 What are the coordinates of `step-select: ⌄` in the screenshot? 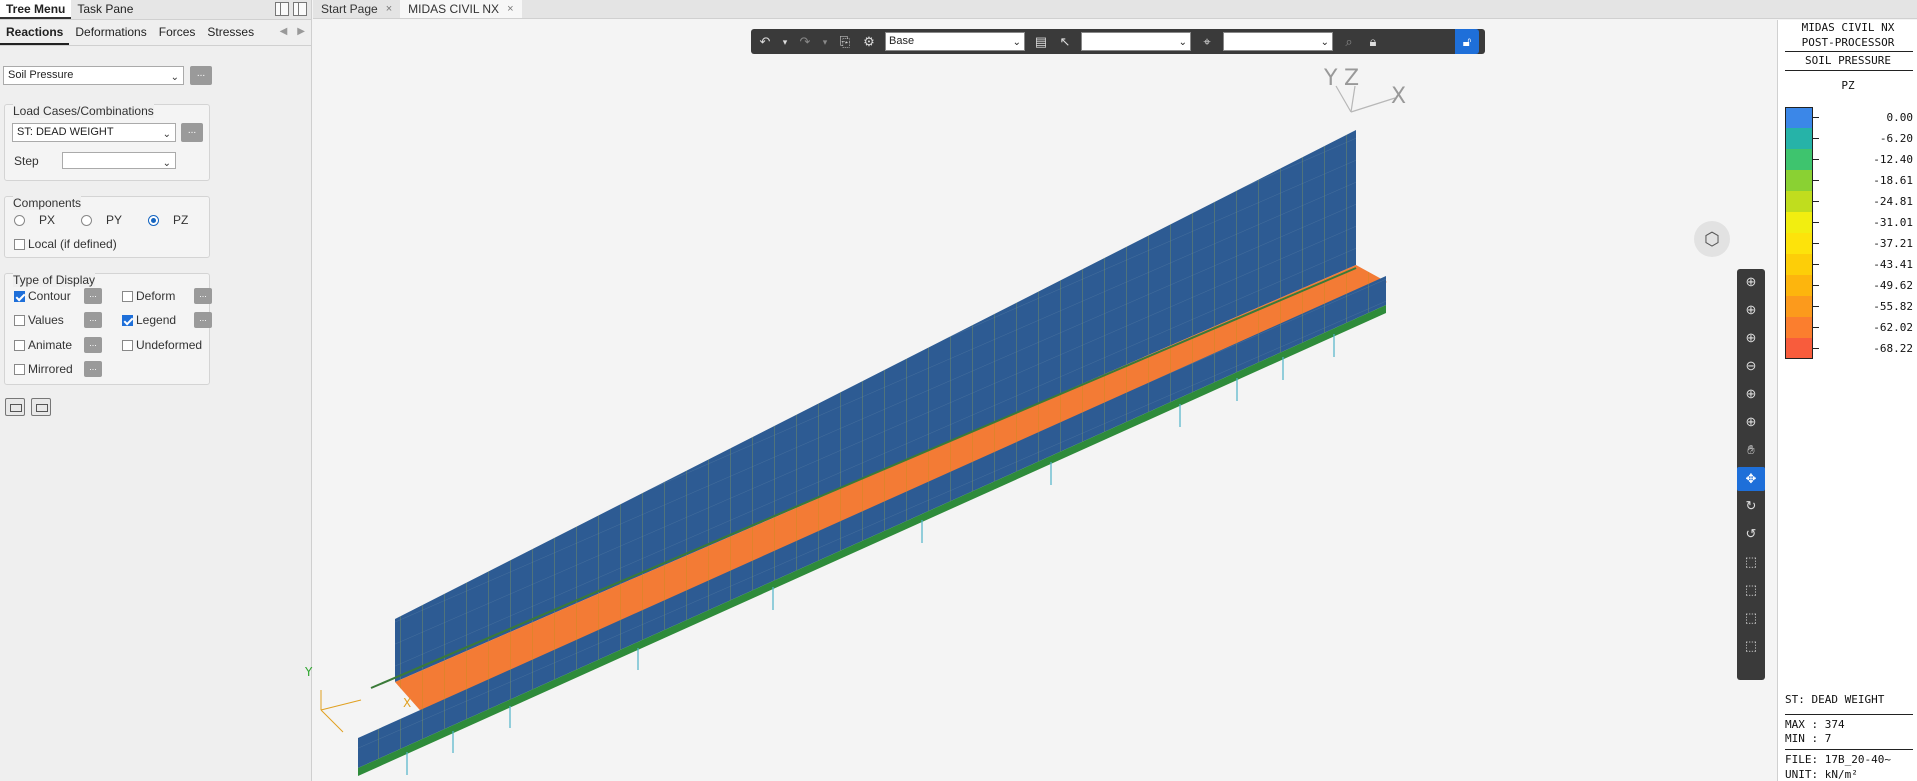 It's located at (119, 160).